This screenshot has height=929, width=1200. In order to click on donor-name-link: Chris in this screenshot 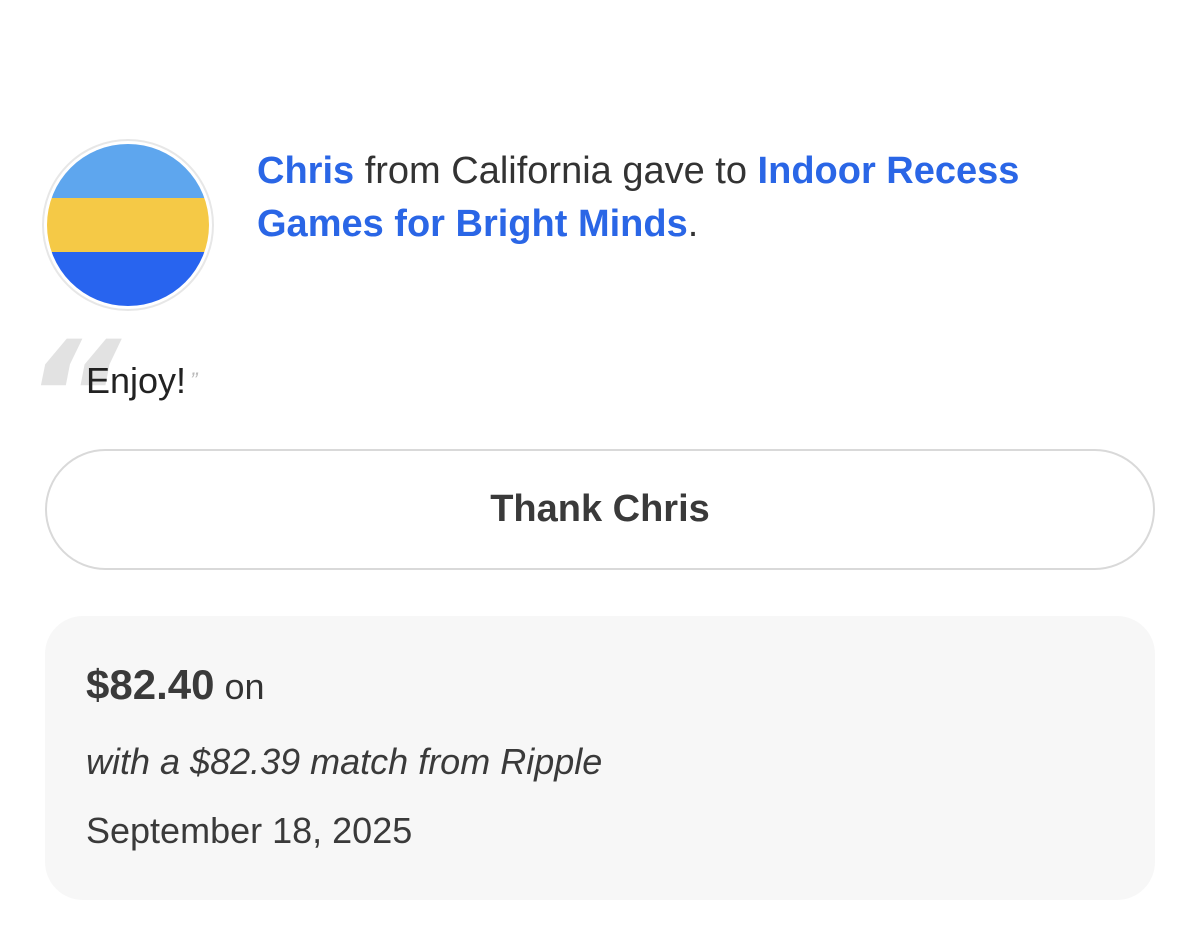, I will do `click(305, 171)`.